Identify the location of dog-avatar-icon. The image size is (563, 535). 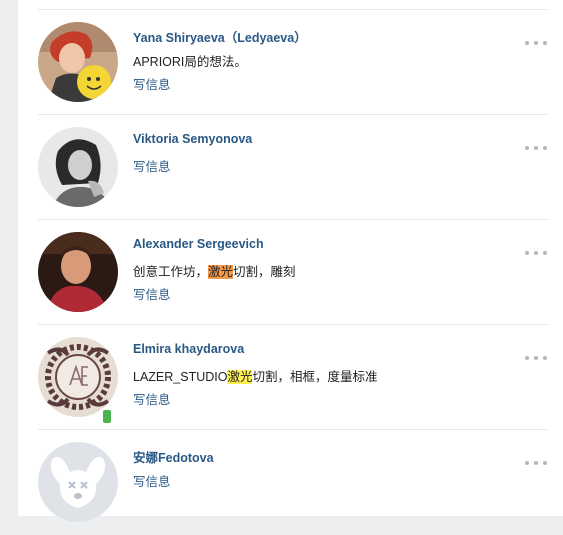
(78, 482).